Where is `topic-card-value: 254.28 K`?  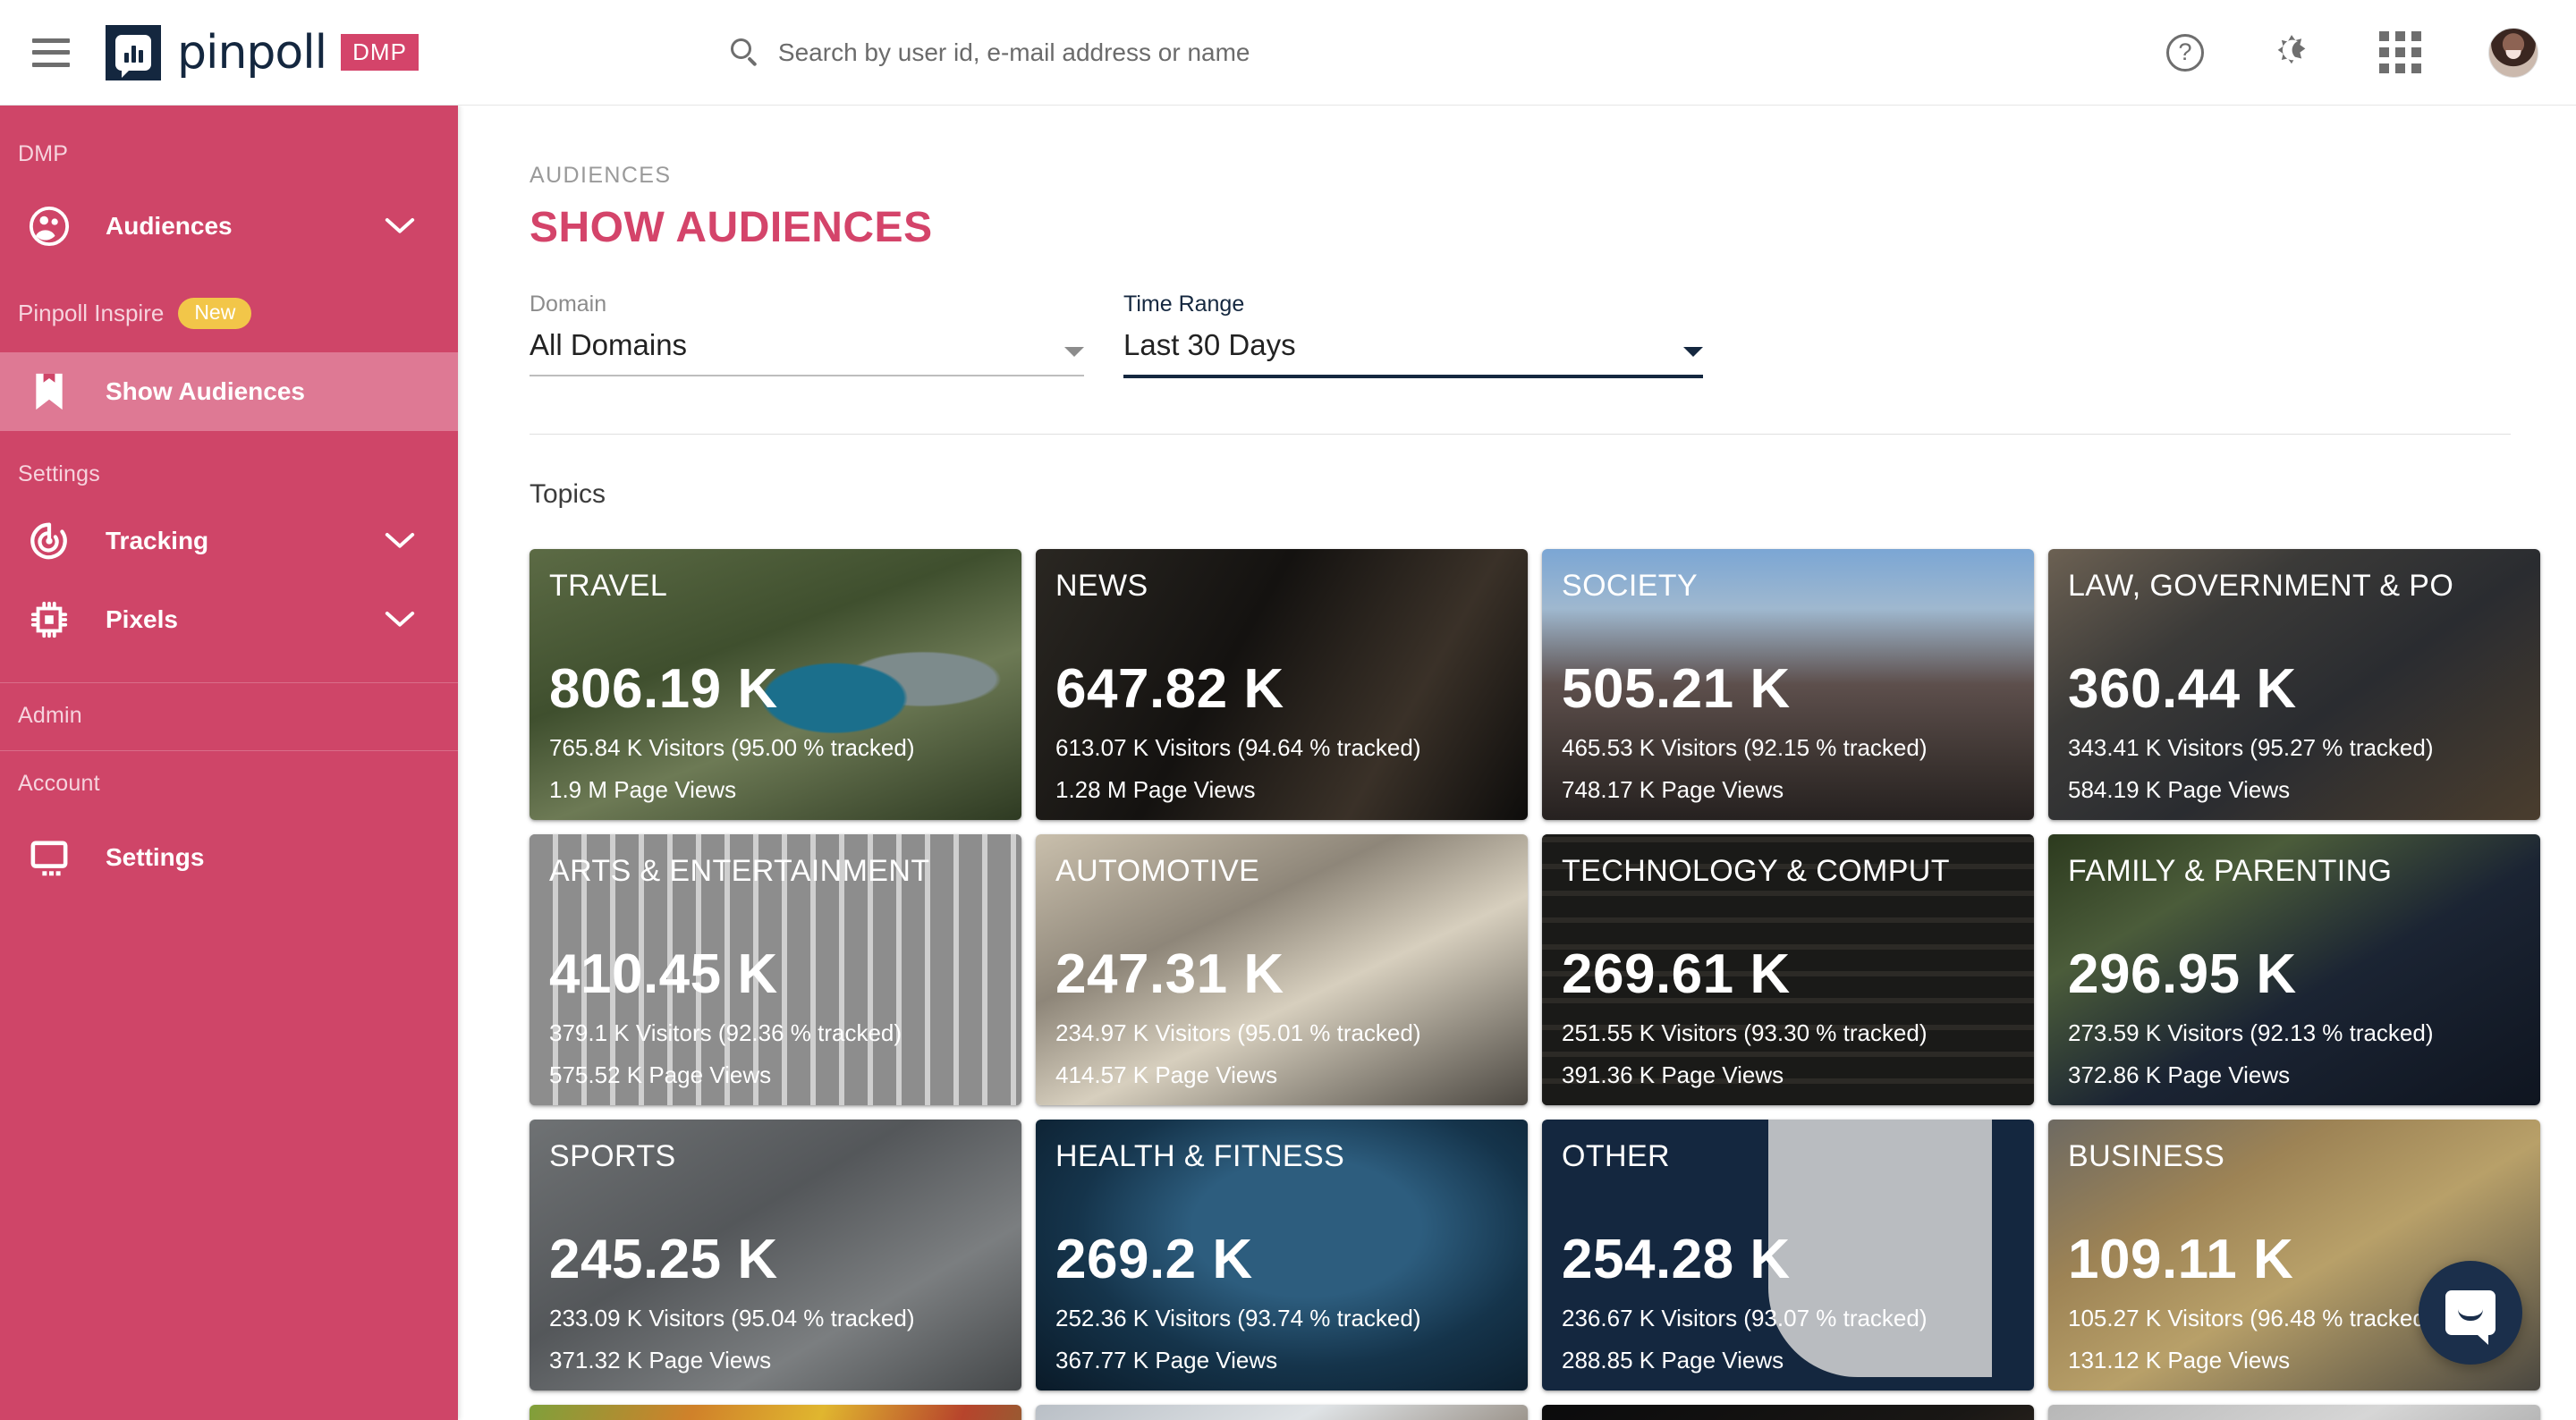 topic-card-value: 254.28 K is located at coordinates (1676, 1259).